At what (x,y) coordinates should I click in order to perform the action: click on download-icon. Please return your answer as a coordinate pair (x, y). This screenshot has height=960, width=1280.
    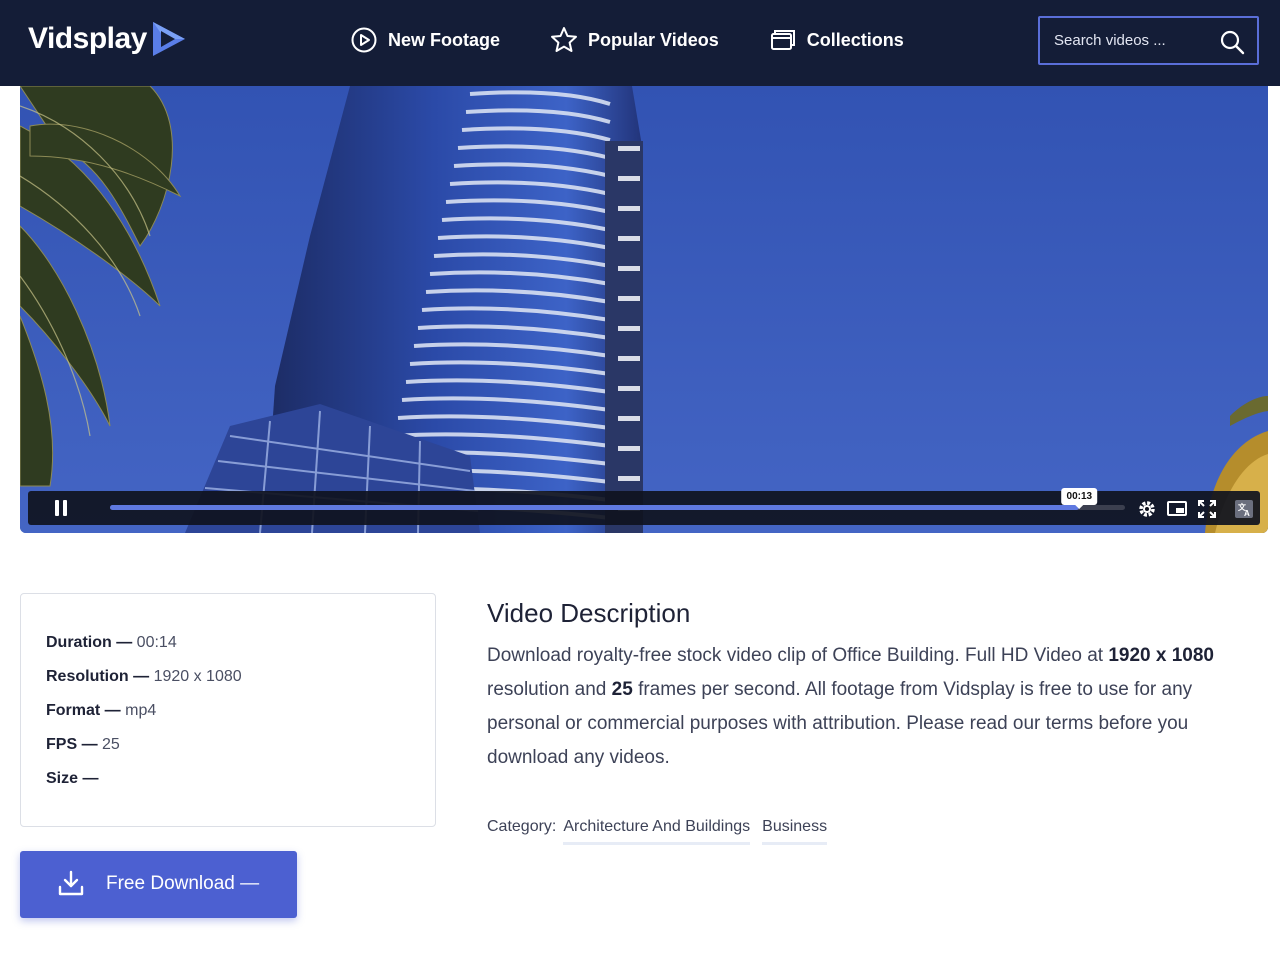
    Looking at the image, I should click on (71, 883).